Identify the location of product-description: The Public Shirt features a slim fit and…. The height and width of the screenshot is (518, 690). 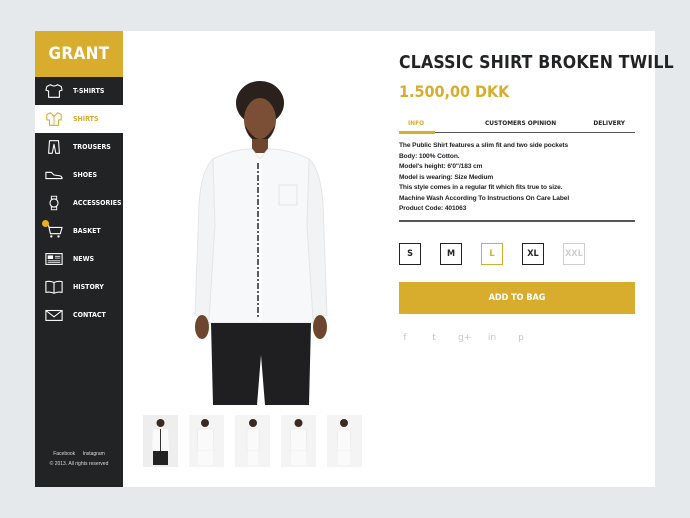
(517, 178).